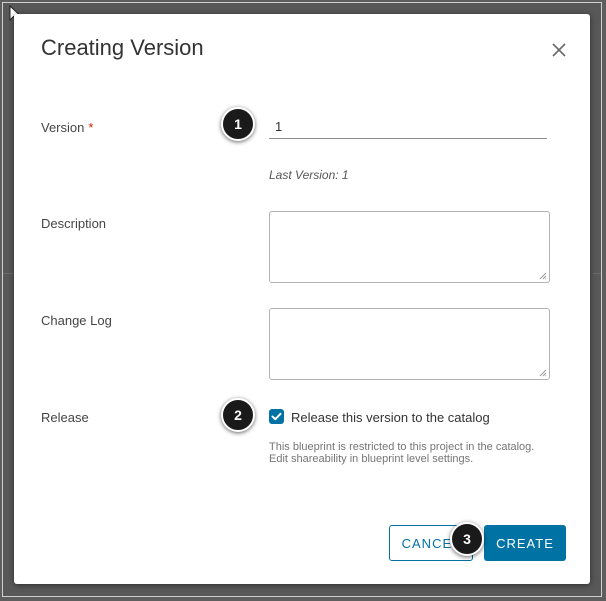 The width and height of the screenshot is (606, 601). I want to click on version-label: Version *, so click(67, 127).